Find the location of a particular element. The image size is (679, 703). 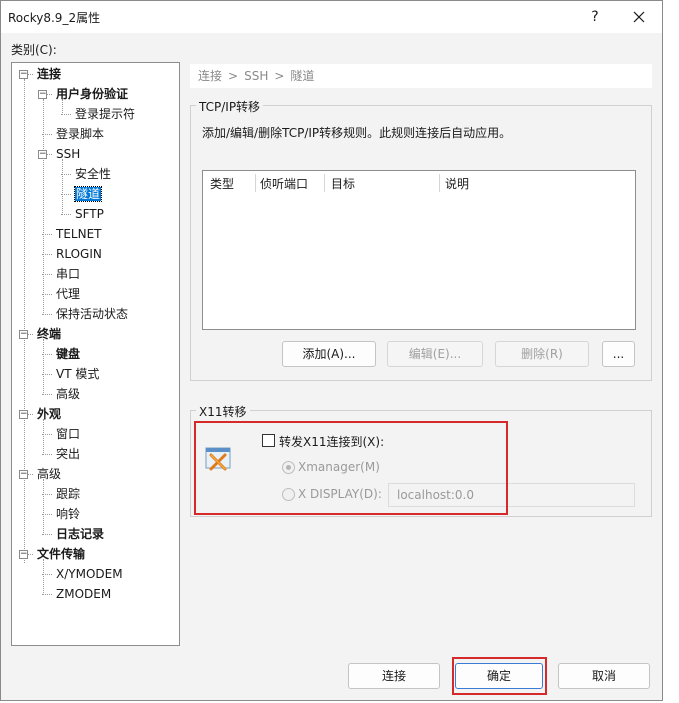

tree-item: 安全性 is located at coordinates (93, 174).